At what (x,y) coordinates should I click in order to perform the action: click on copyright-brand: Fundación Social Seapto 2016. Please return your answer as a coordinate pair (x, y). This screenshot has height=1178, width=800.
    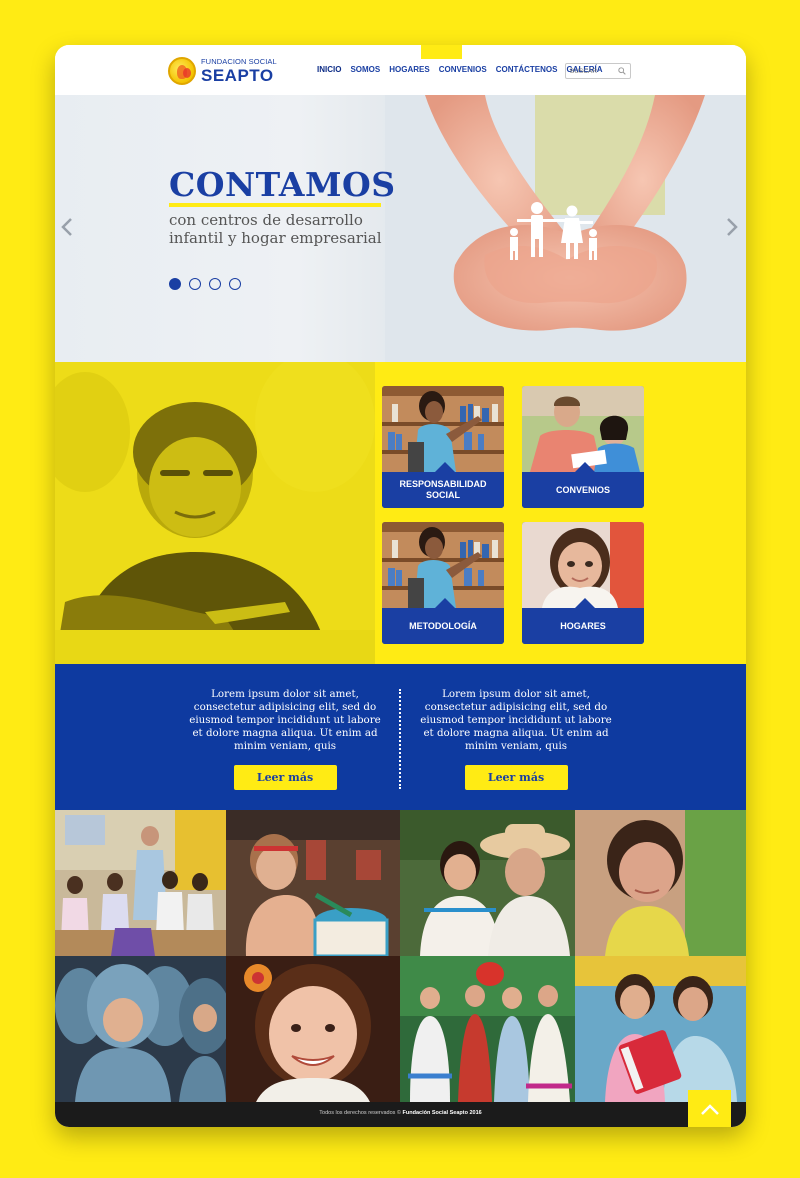
    Looking at the image, I should click on (442, 1113).